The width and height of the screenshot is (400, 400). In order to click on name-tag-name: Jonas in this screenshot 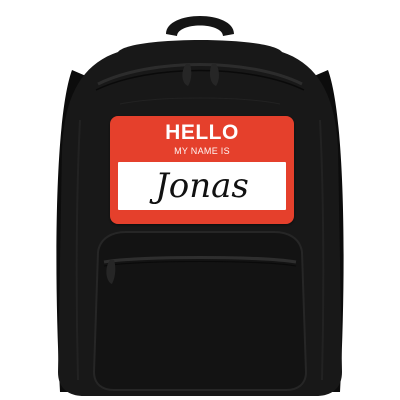, I will do `click(202, 186)`.